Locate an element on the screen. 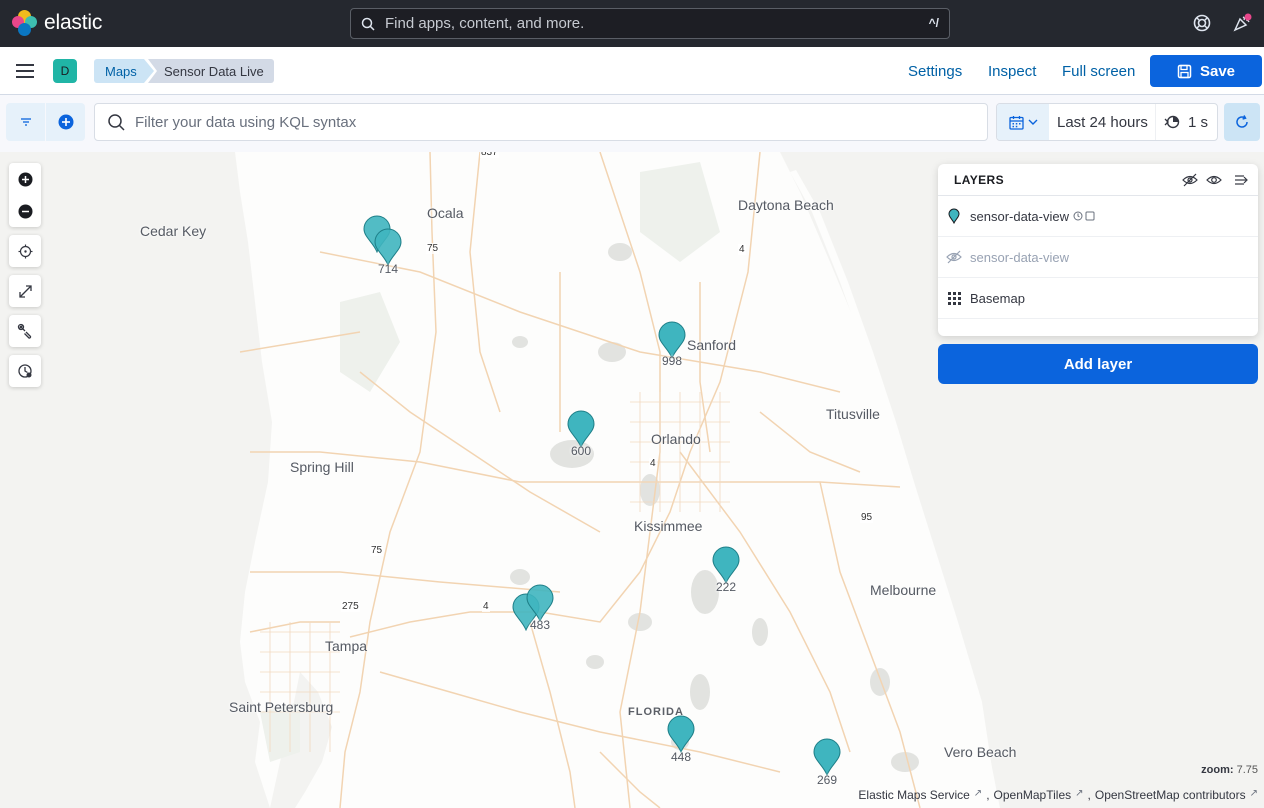 The image size is (1264, 808). auto-refresh-interval: 1 s is located at coordinates (1181, 122).